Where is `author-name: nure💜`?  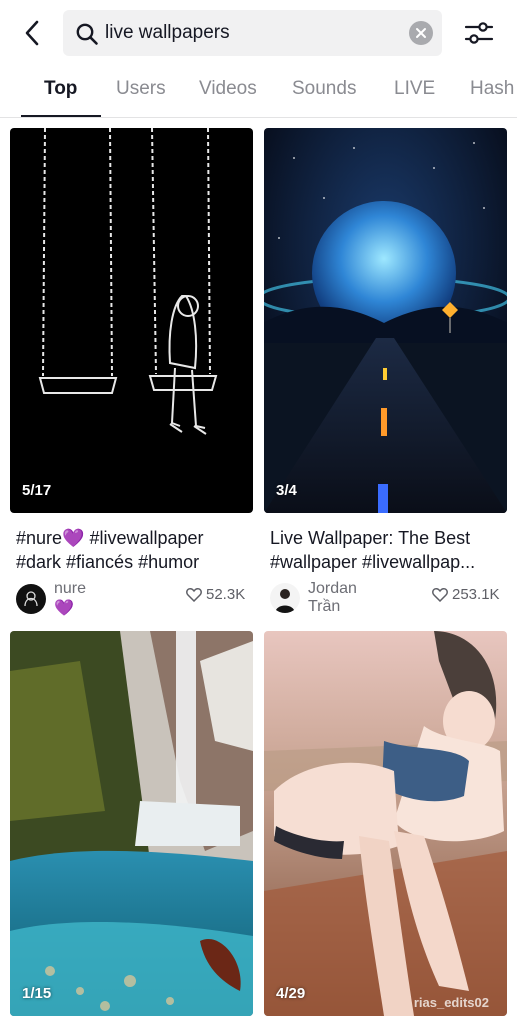
author-name: nure💜 is located at coordinates (70, 599).